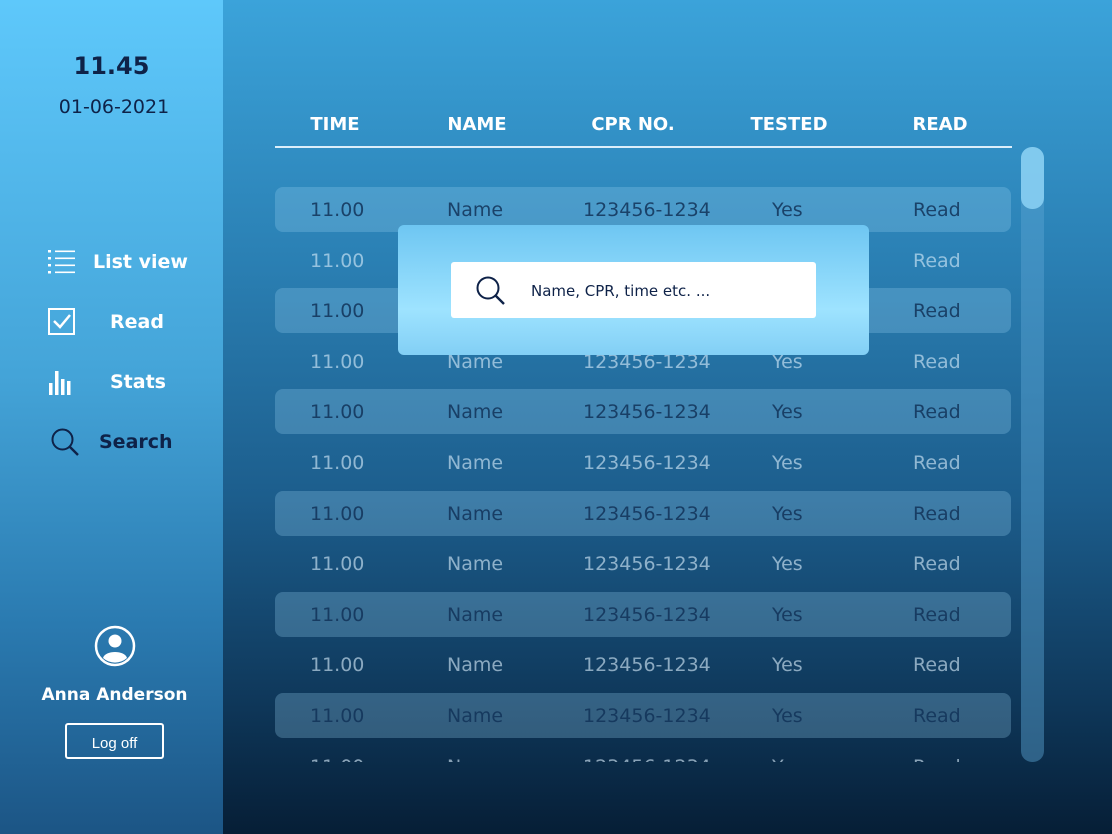  What do you see at coordinates (60, 383) in the screenshot?
I see `bar-chart-icon` at bounding box center [60, 383].